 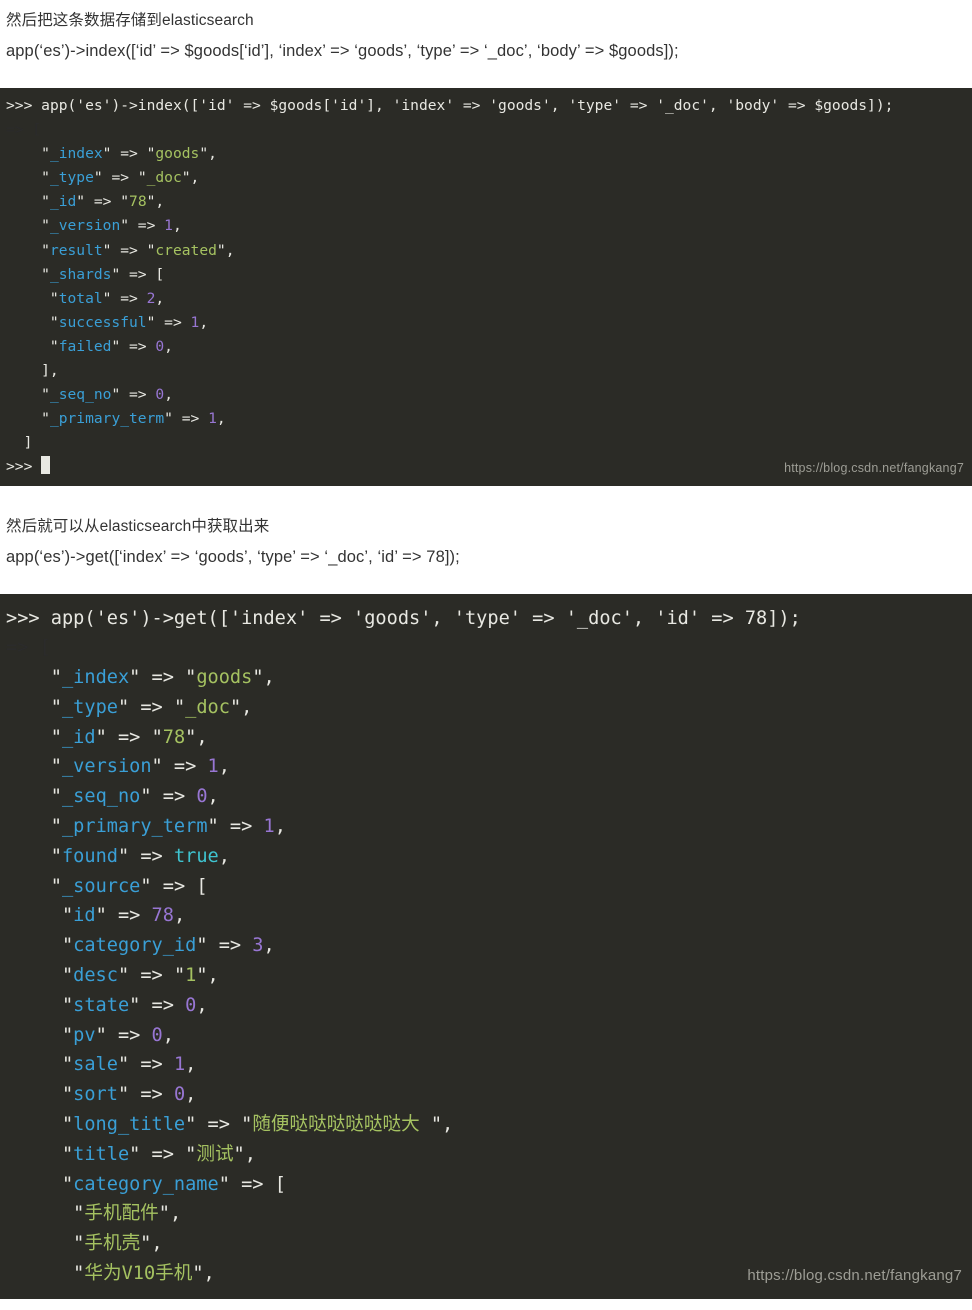 I want to click on array-entry-line: "state" => 0,, so click(x=107, y=1005).